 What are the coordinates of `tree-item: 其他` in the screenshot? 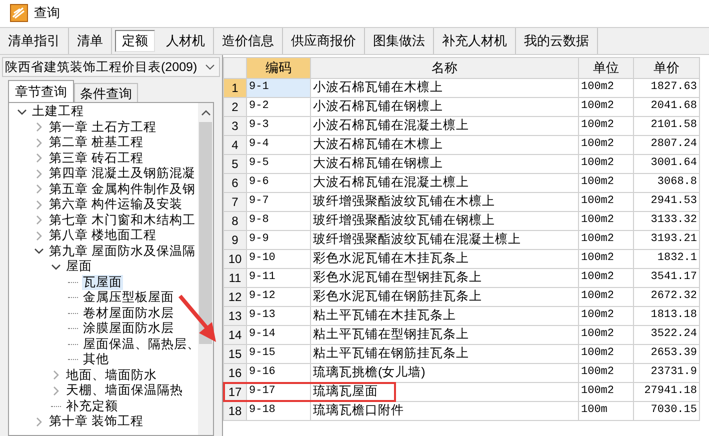 It's located at (96, 360).